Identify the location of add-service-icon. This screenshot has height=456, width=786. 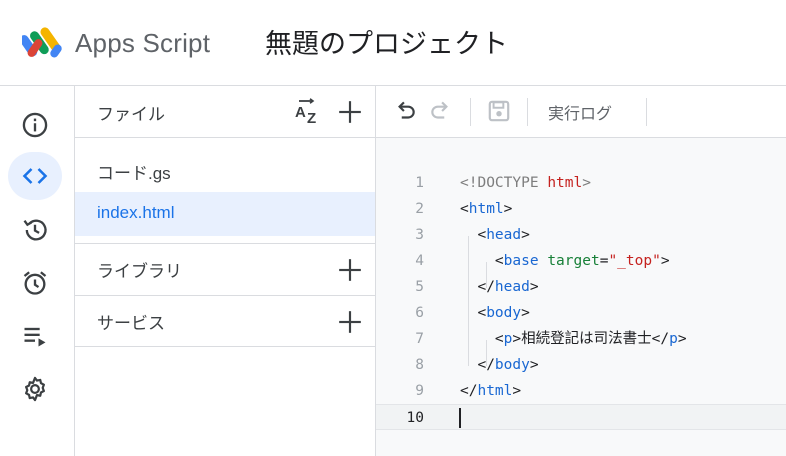
(350, 322).